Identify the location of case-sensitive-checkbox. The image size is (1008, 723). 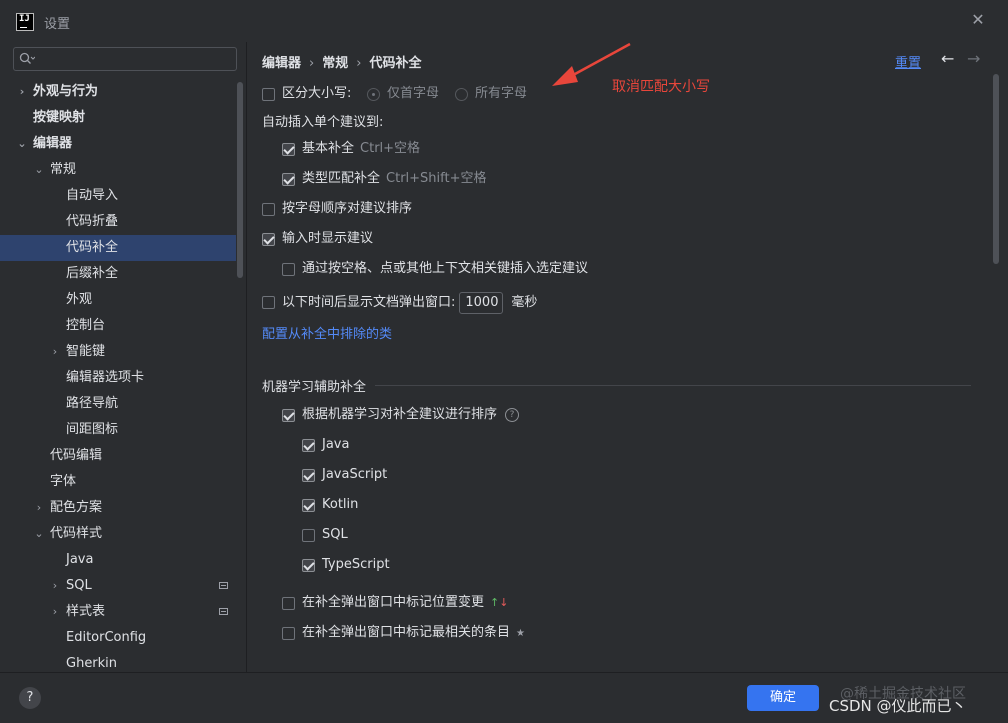
(268, 94).